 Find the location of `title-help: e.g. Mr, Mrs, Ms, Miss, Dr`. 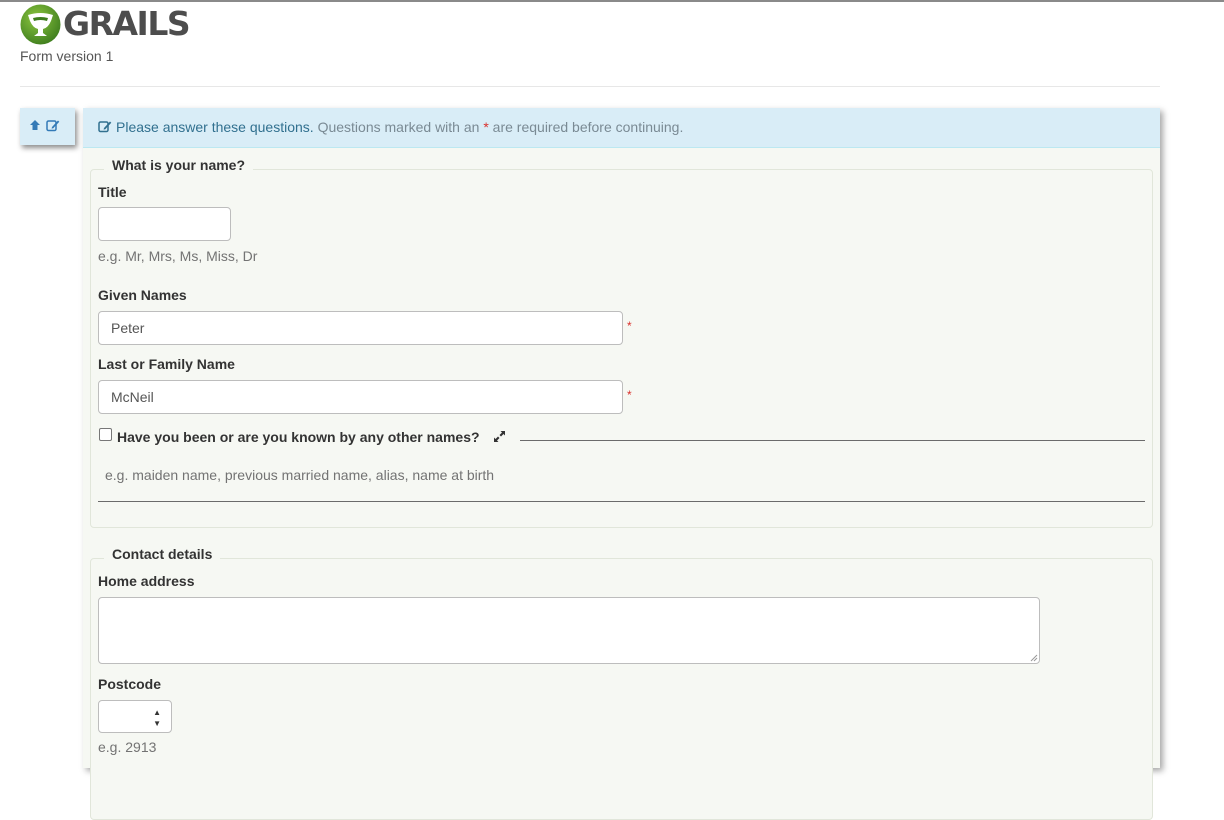

title-help: e.g. Mr, Mrs, Ms, Miss, Dr is located at coordinates (178, 256).